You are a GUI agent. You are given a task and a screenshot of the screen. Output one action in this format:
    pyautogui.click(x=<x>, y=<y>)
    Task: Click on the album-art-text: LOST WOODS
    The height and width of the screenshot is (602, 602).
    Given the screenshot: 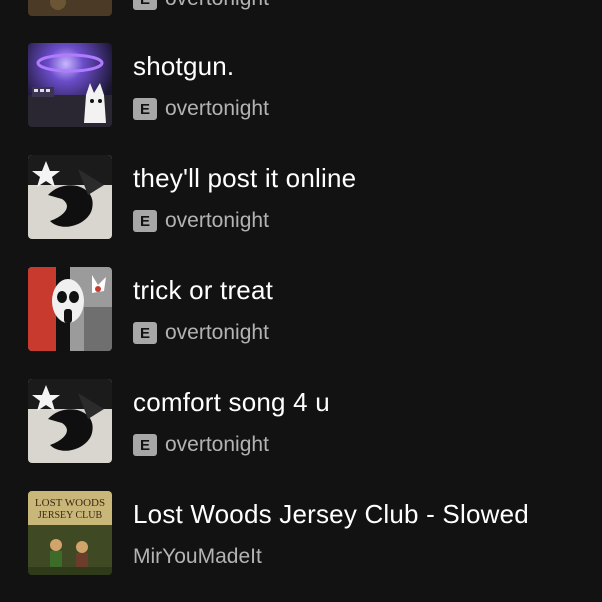 What is the action you would take?
    pyautogui.click(x=70, y=503)
    